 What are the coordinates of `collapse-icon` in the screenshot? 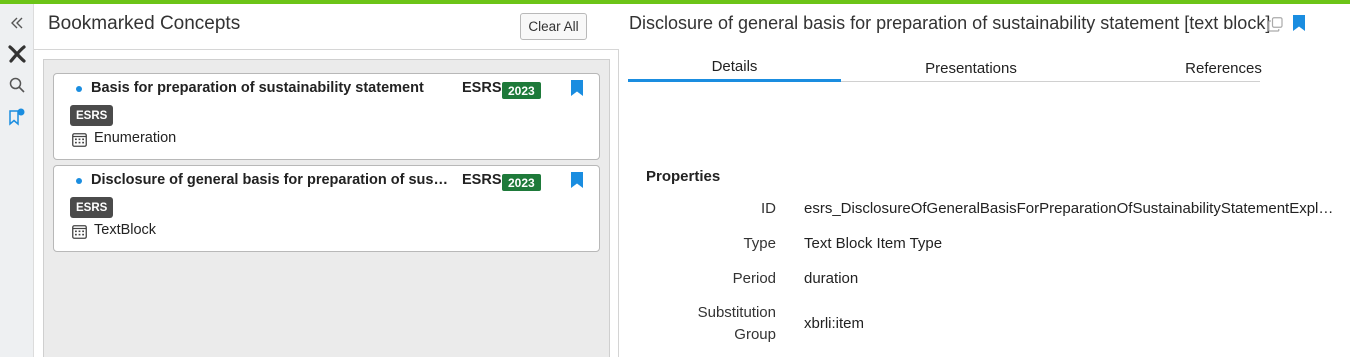 It's located at (17, 23).